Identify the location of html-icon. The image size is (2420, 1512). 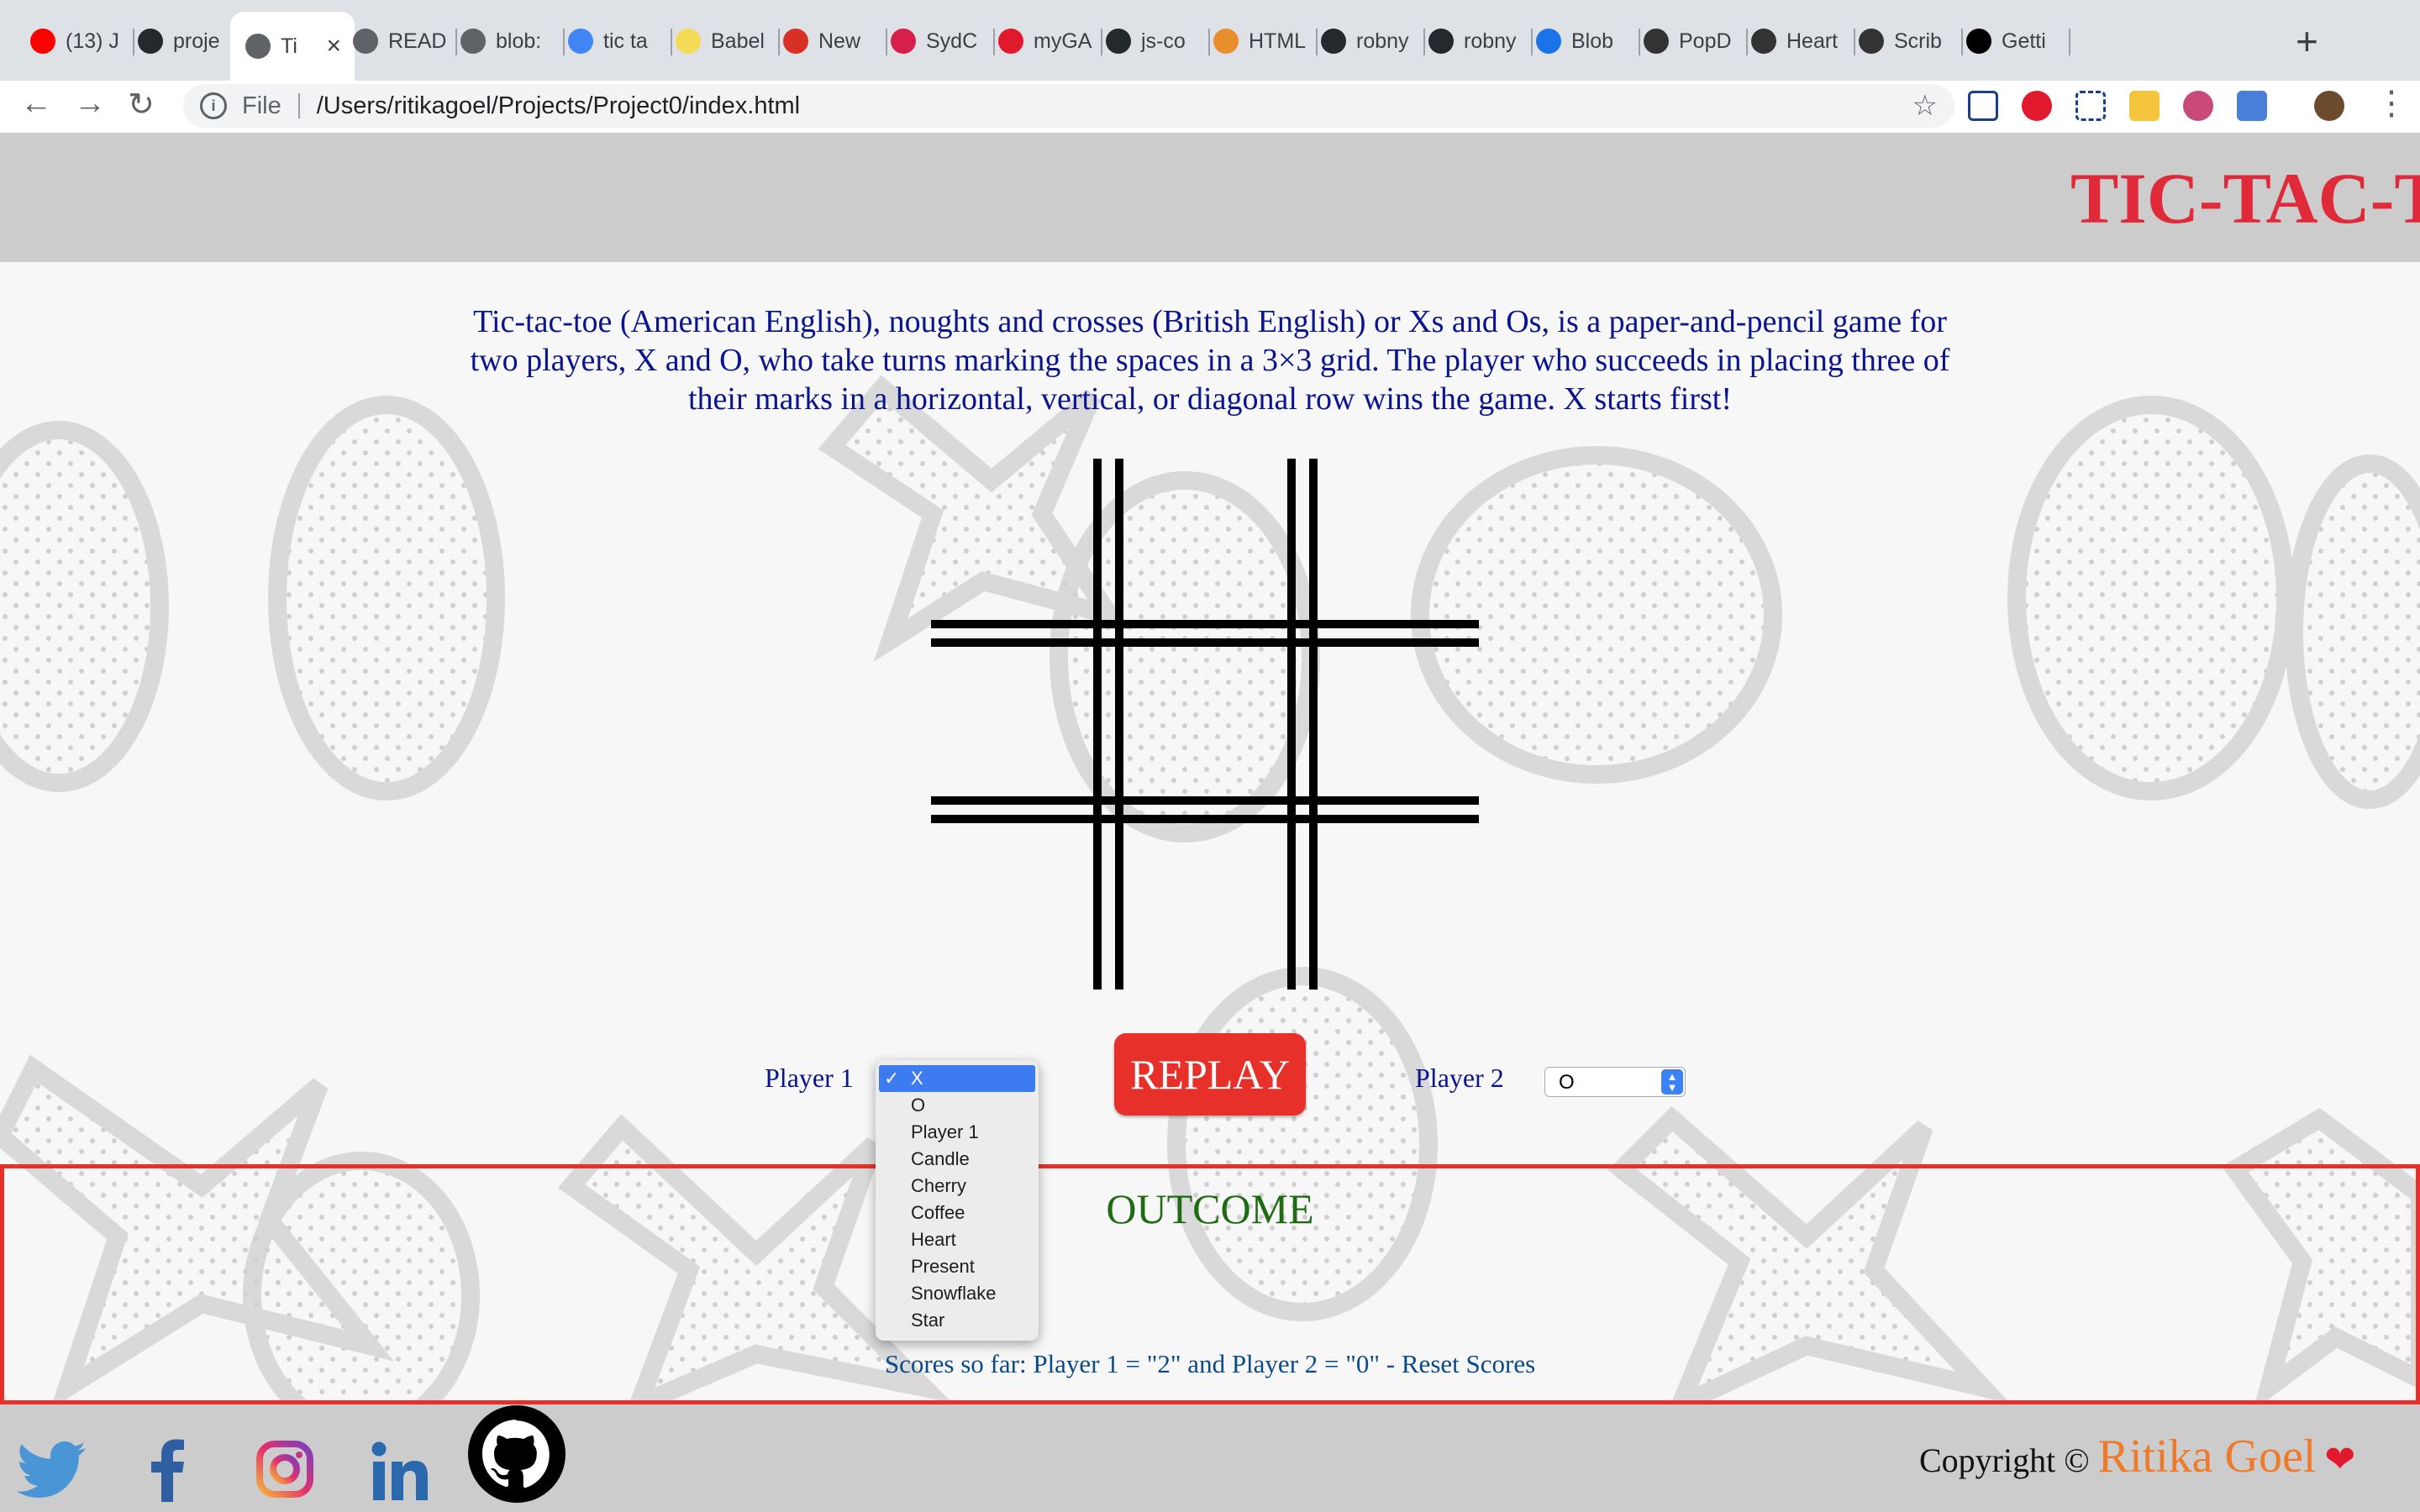
(1226, 41).